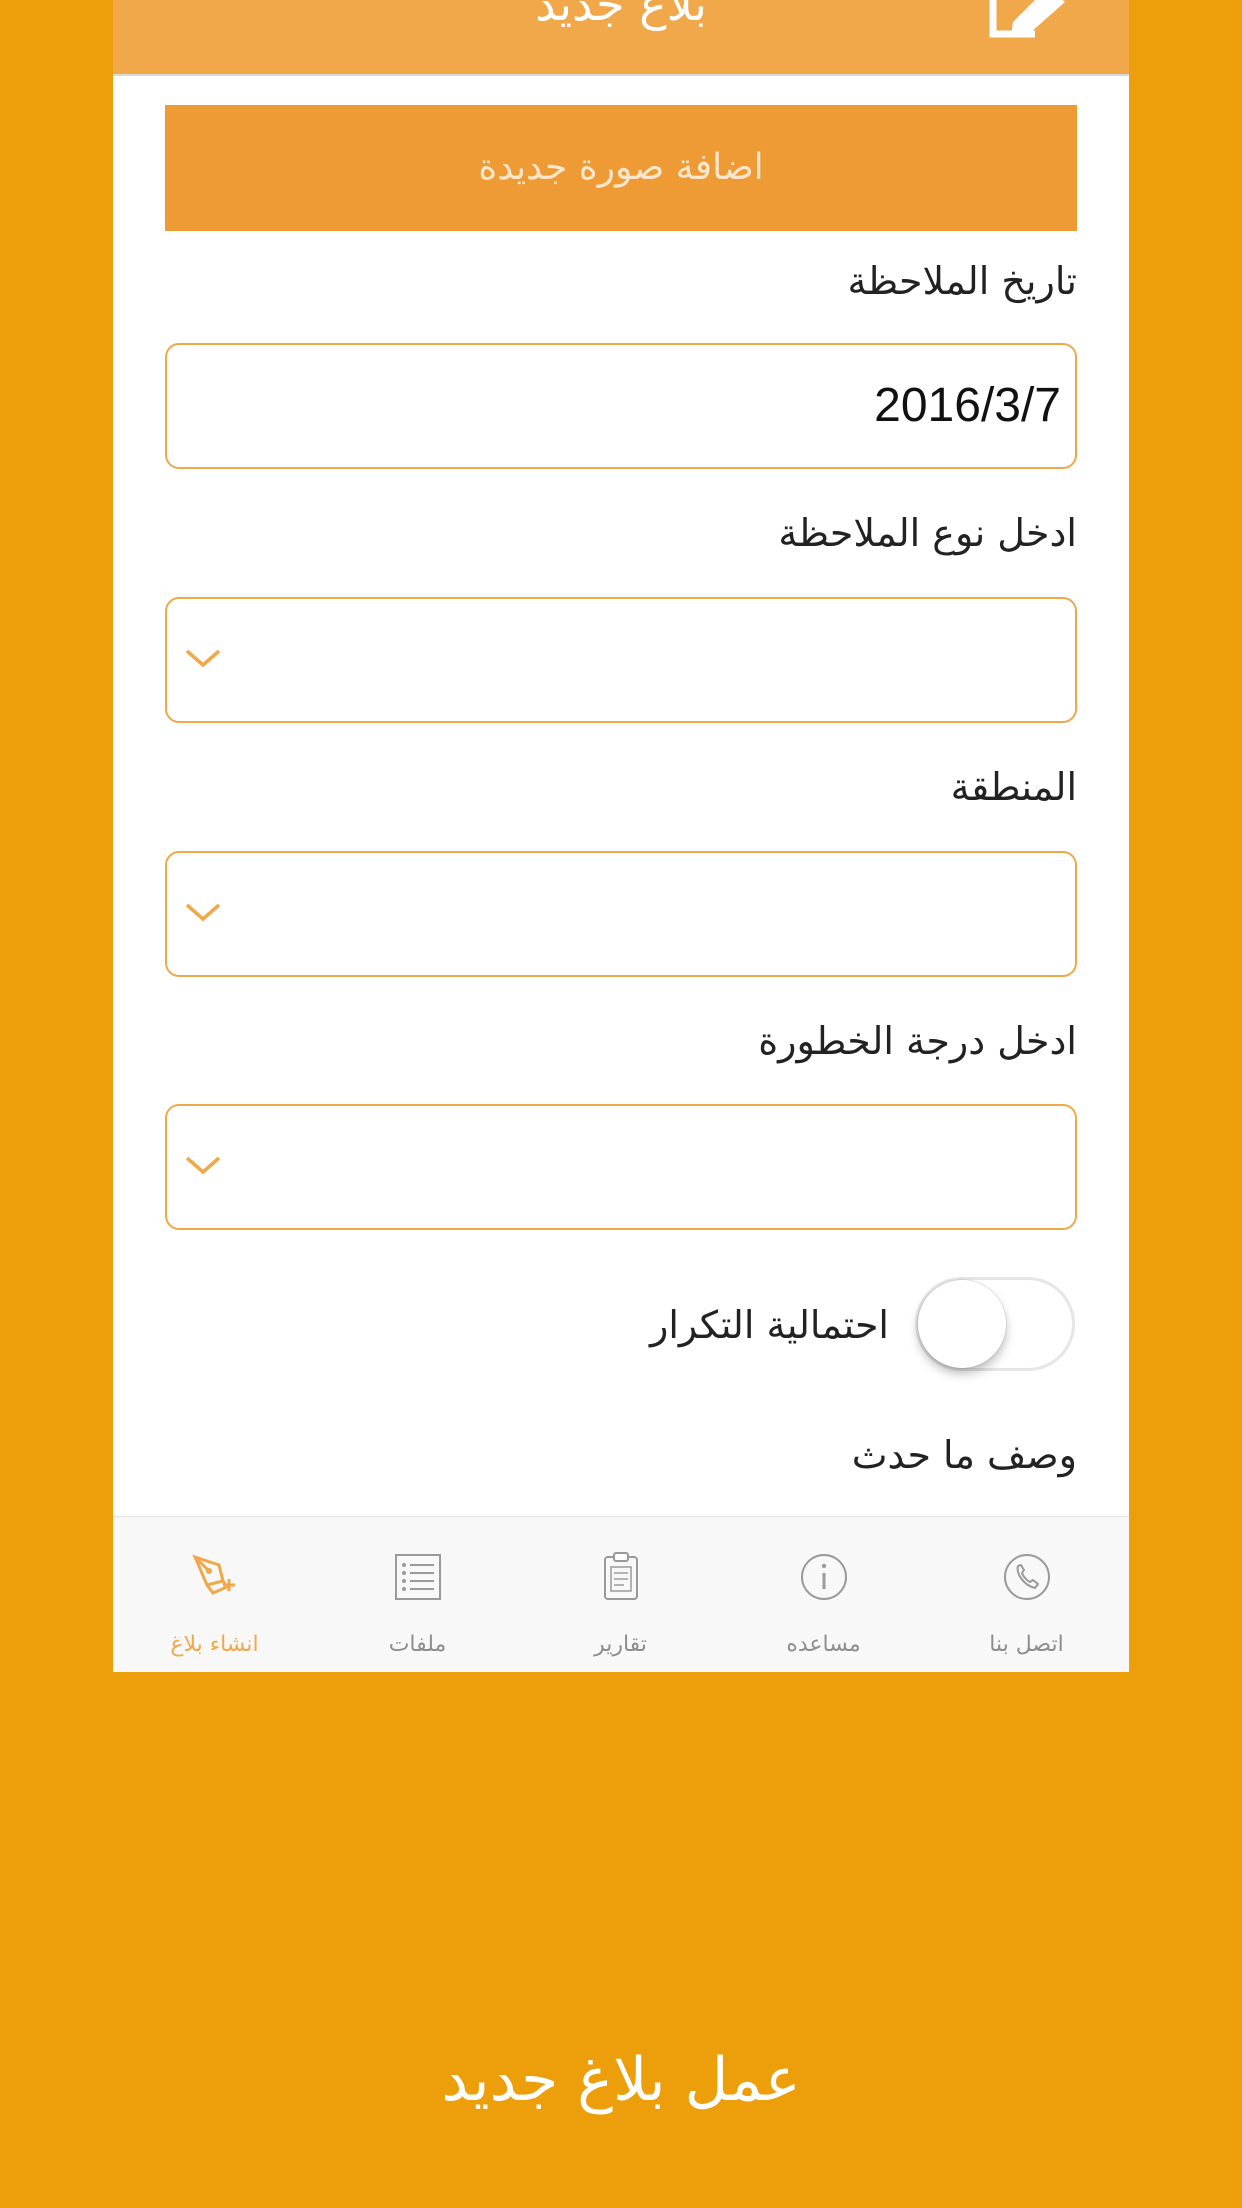 This screenshot has width=1242, height=2208. Describe the element at coordinates (621, 660) in the screenshot. I see `type-select` at that location.